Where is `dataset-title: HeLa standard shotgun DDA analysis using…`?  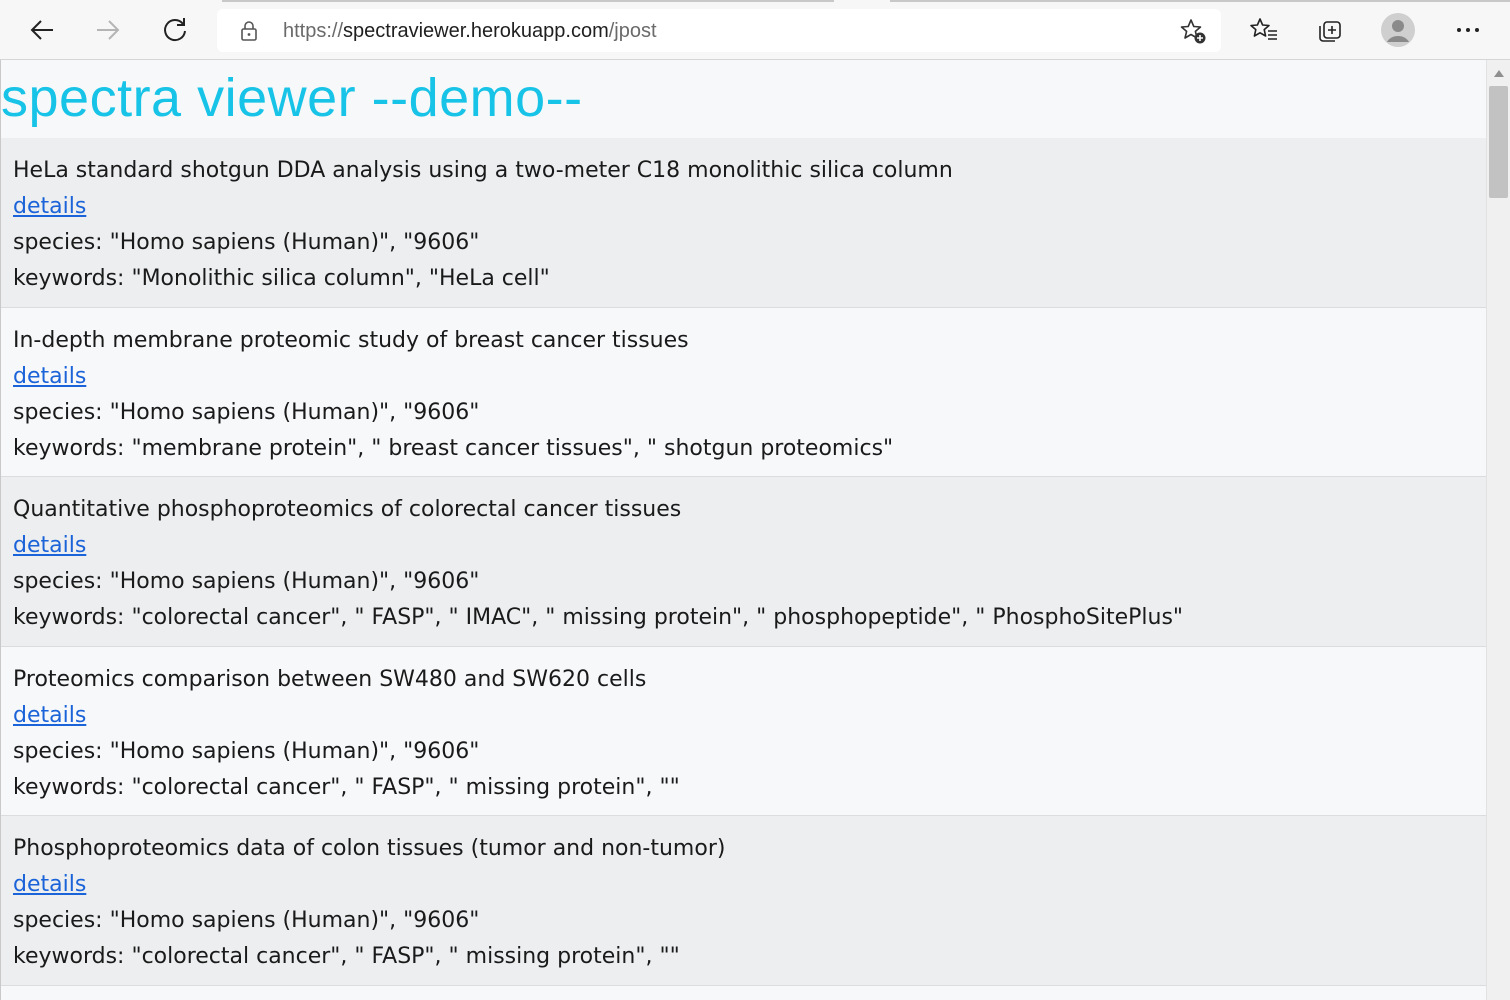 dataset-title: HeLa standard shotgun DDA analysis using… is located at coordinates (483, 170).